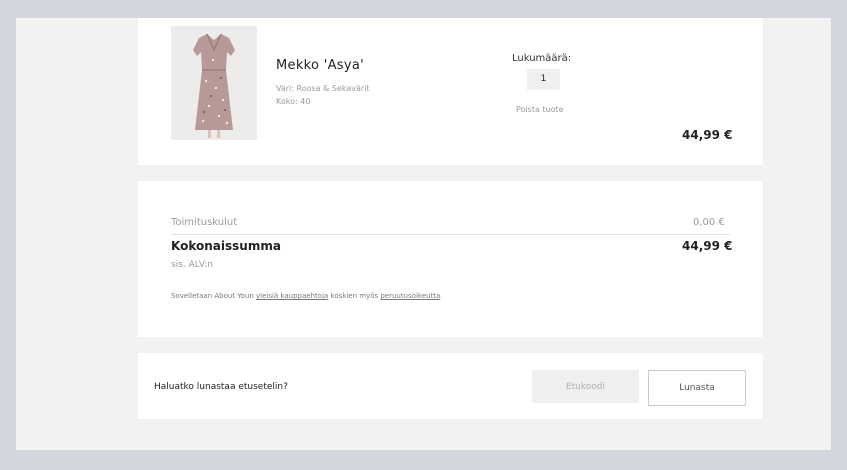  Describe the element at coordinates (192, 265) in the screenshot. I see `vat-note: sis. ALV:n` at that location.